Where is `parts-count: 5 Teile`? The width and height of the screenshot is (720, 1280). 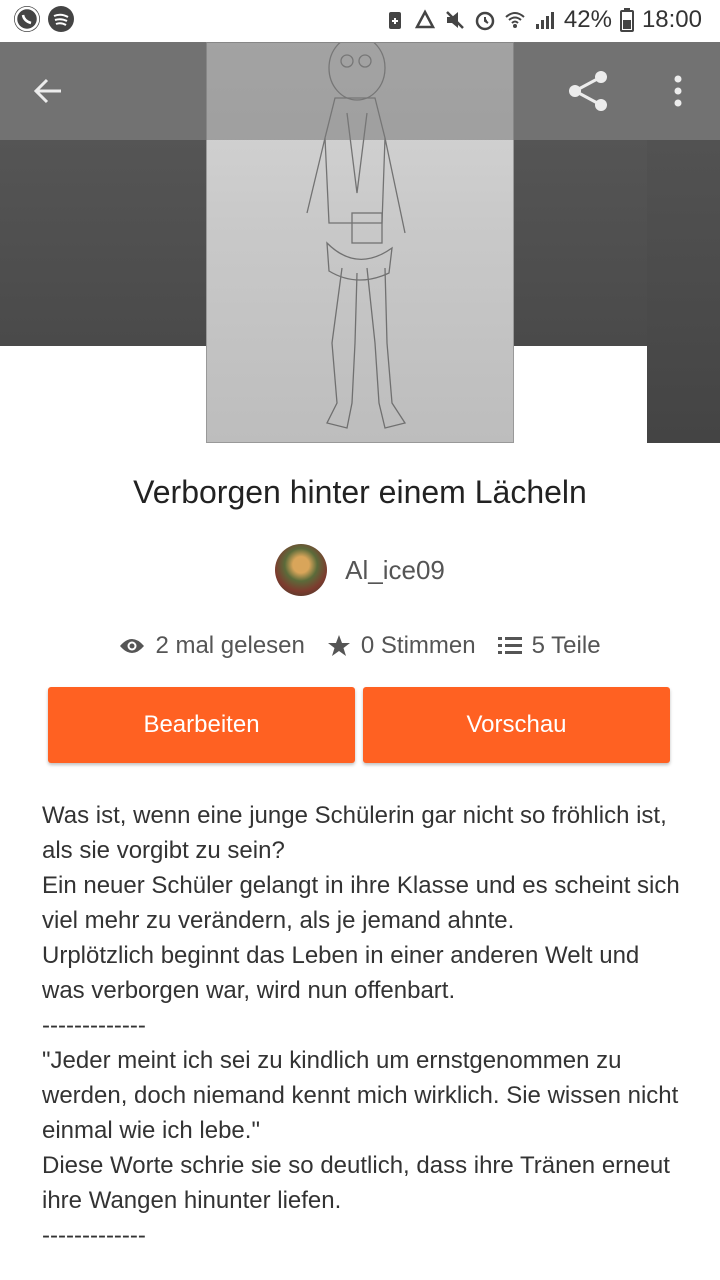
parts-count: 5 Teile is located at coordinates (566, 645).